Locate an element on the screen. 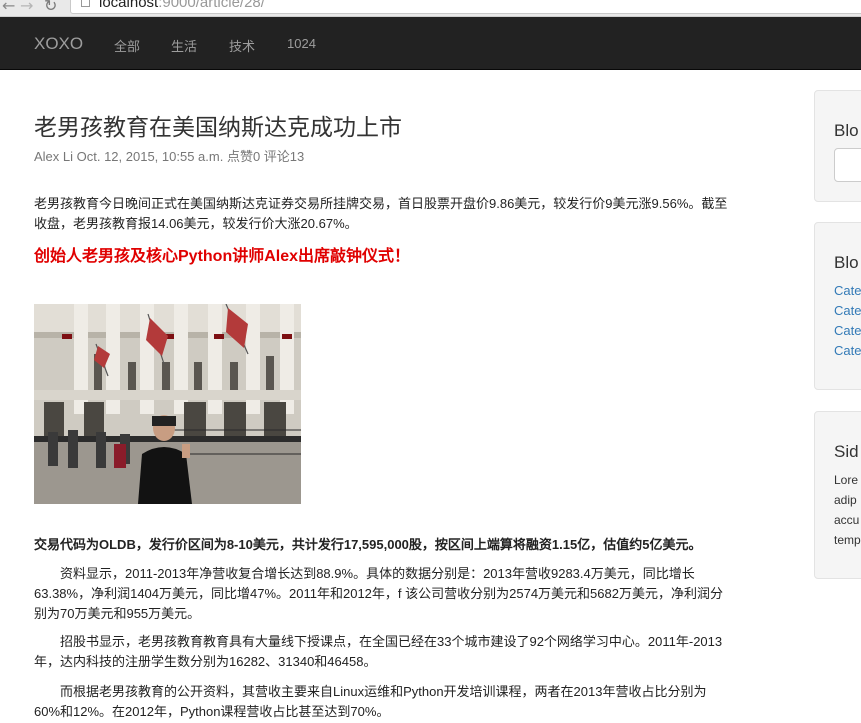 The height and width of the screenshot is (723, 861). nav-item-tech: 技术 is located at coordinates (242, 45).